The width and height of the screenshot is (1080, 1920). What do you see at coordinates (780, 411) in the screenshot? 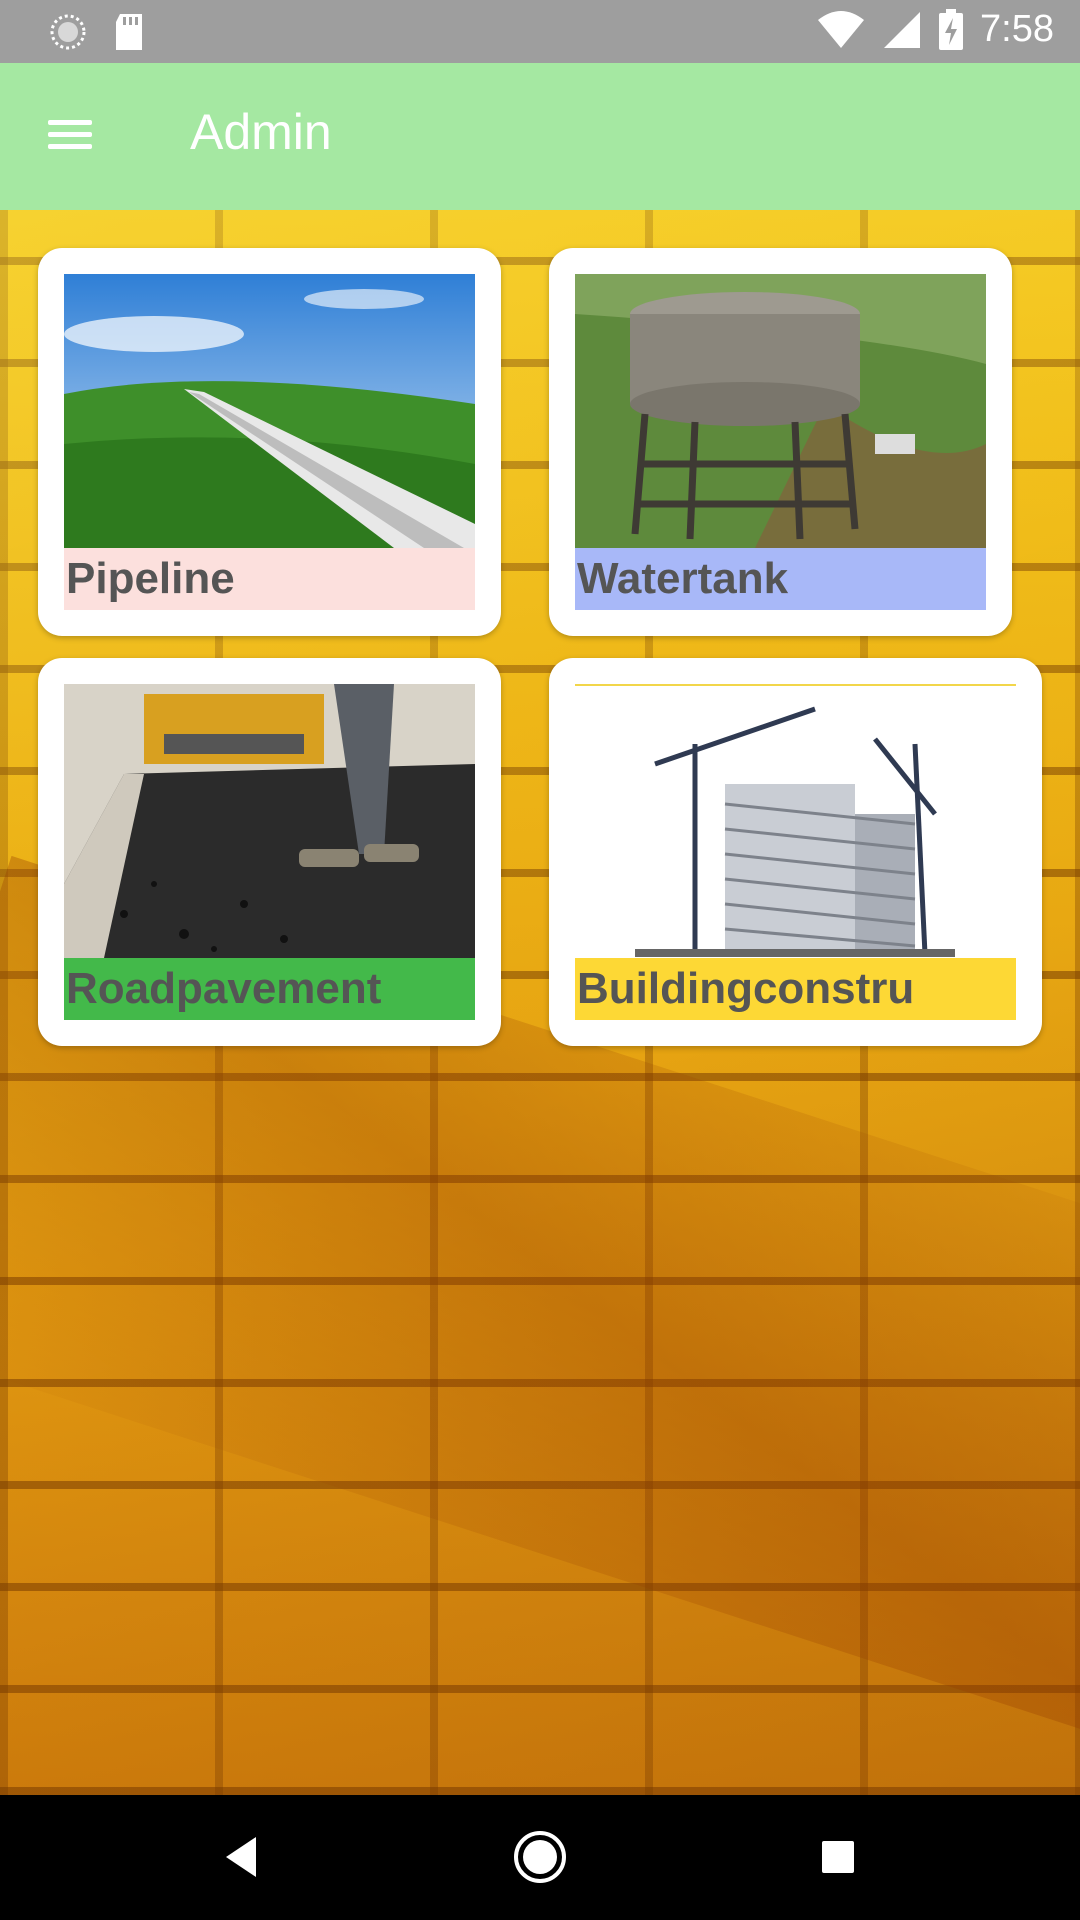
I see `watertank-photo` at bounding box center [780, 411].